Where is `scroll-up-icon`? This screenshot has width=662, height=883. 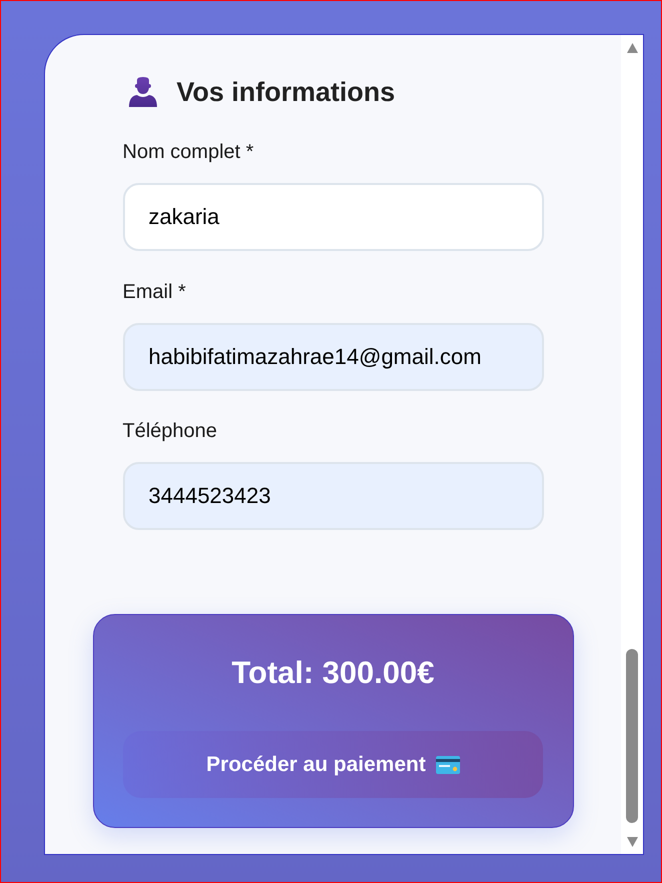 scroll-up-icon is located at coordinates (632, 48).